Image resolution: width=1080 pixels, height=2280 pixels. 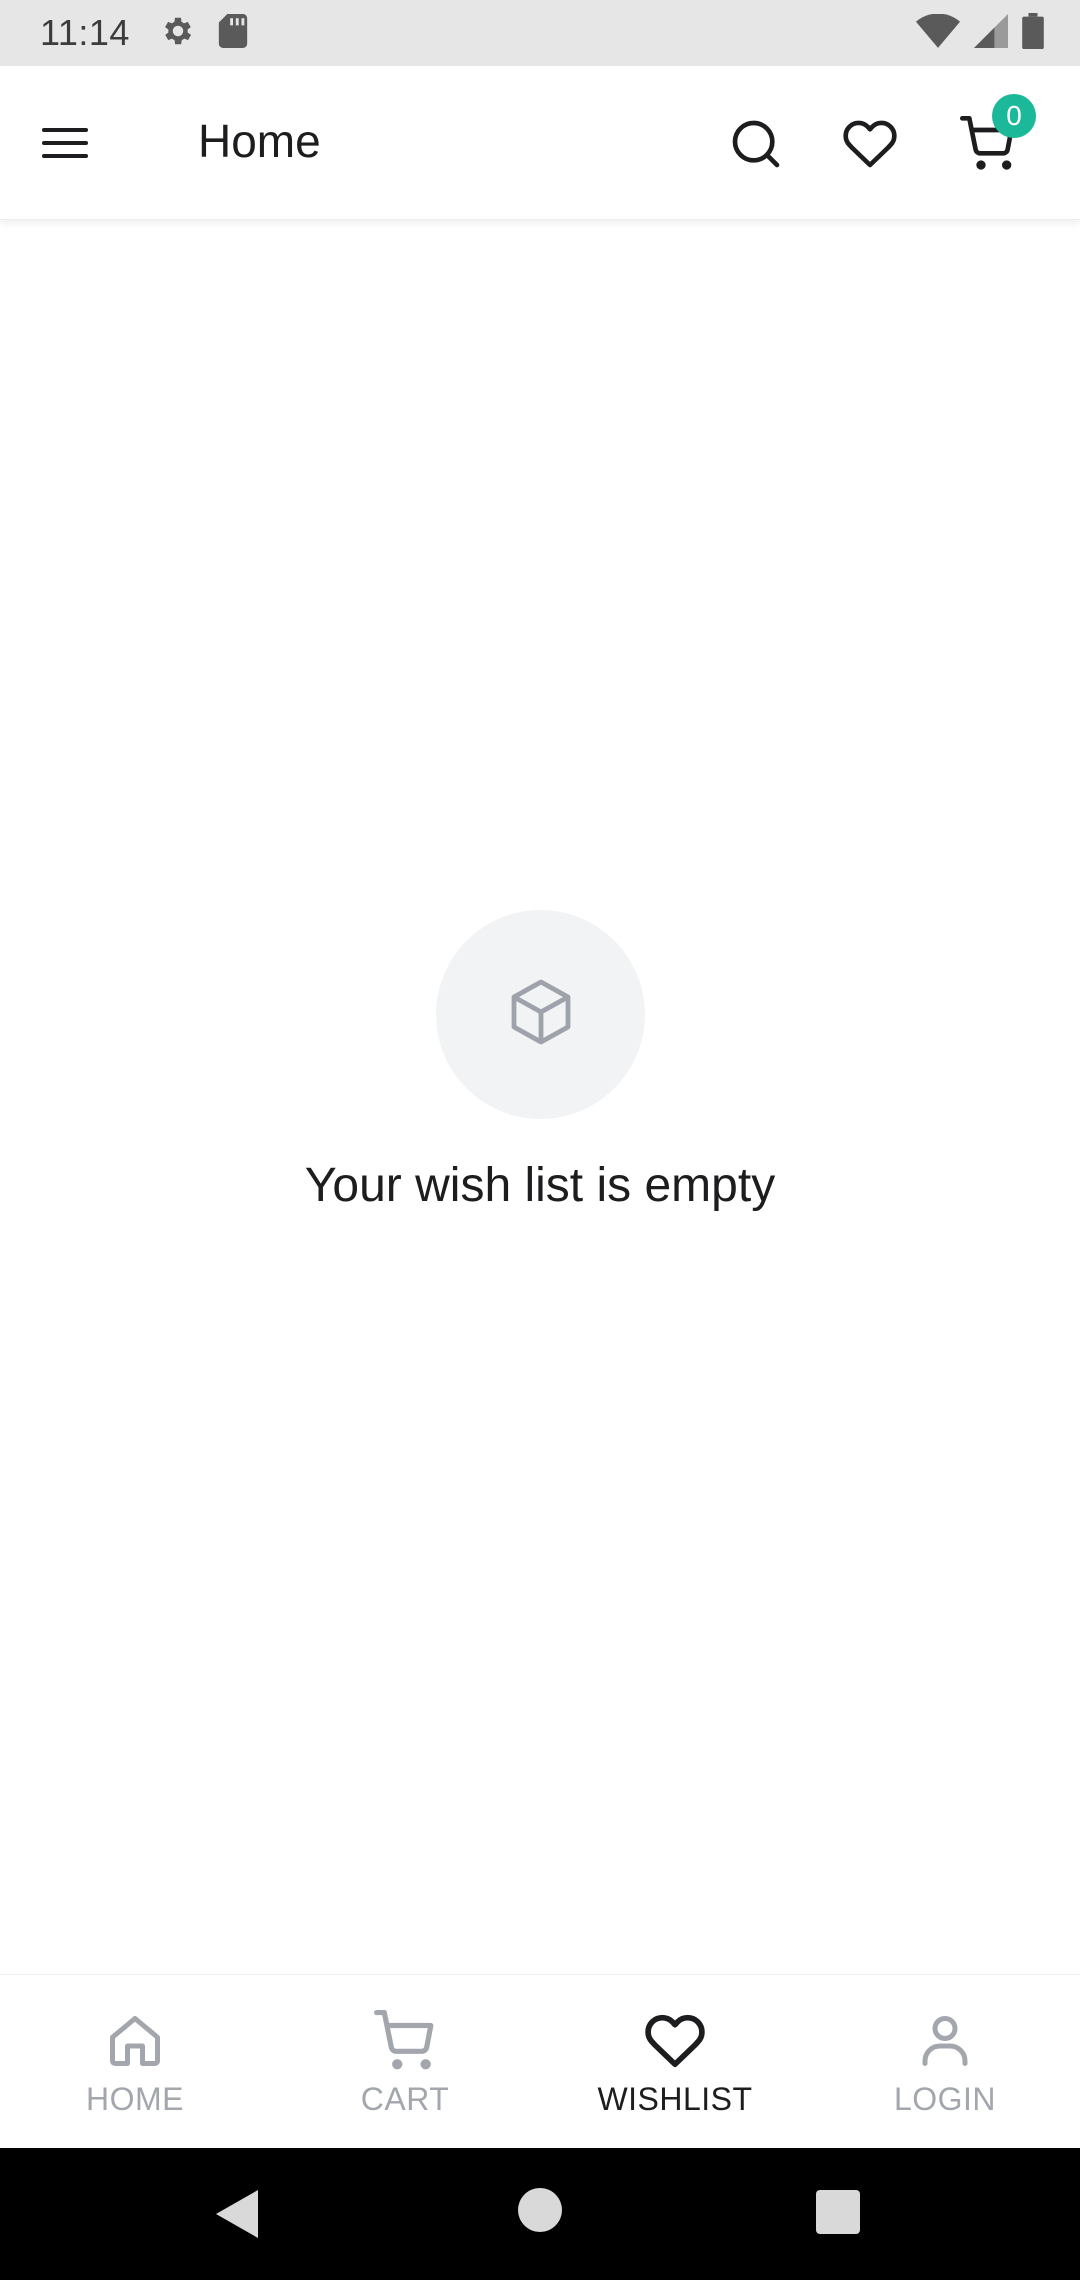 I want to click on search-icon, so click(x=756, y=144).